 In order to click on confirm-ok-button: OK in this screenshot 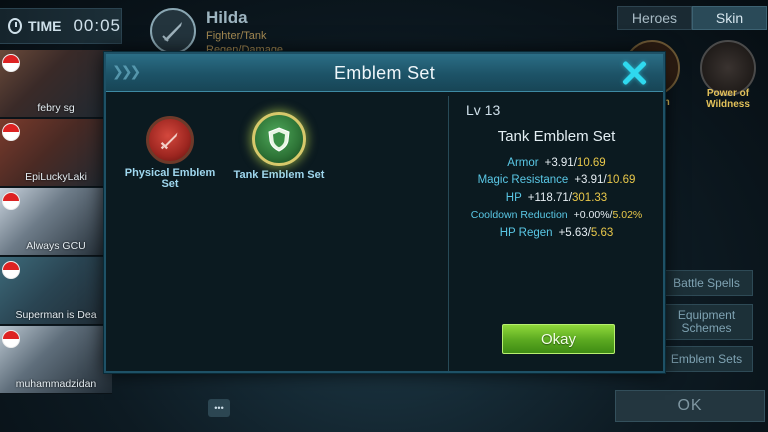, I will do `click(690, 406)`.